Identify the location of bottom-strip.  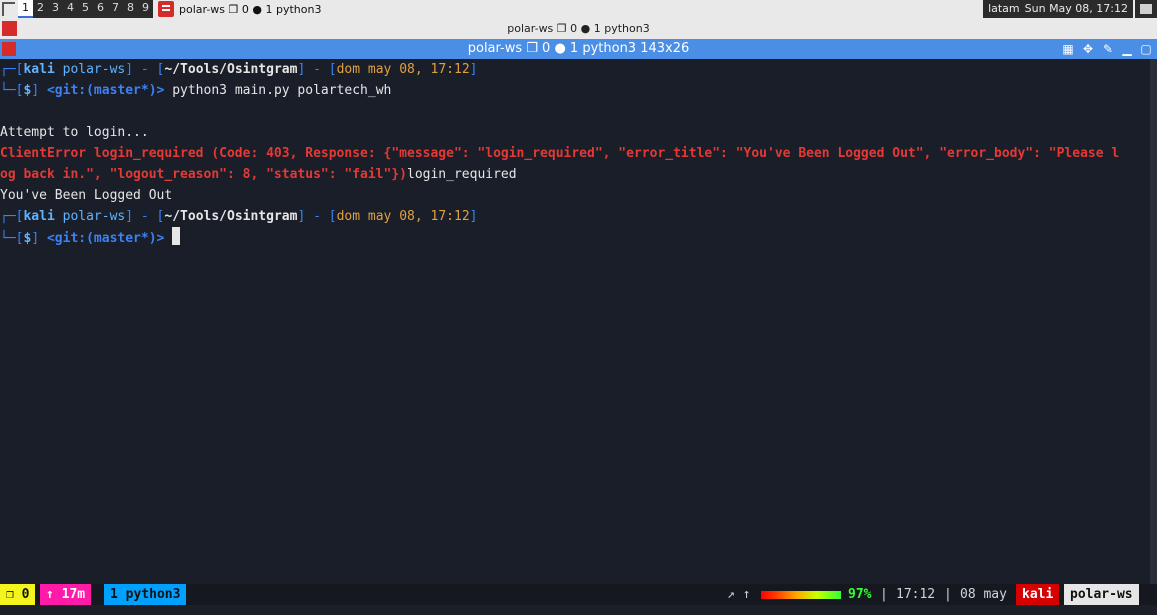
(578, 610).